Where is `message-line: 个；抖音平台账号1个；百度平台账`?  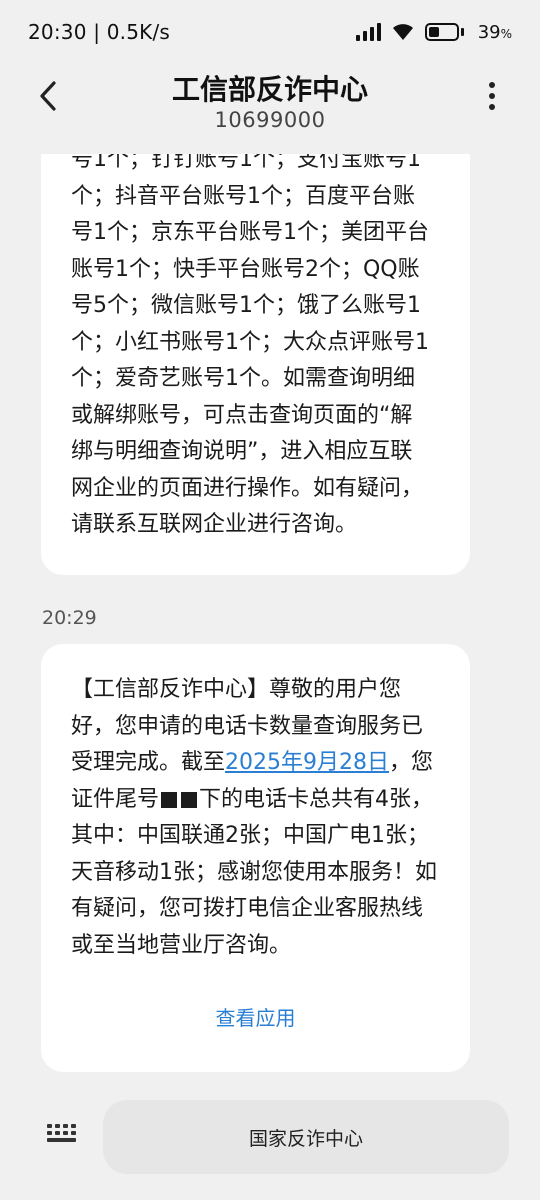 message-line: 个；抖音平台账号1个；百度平台账 is located at coordinates (243, 196).